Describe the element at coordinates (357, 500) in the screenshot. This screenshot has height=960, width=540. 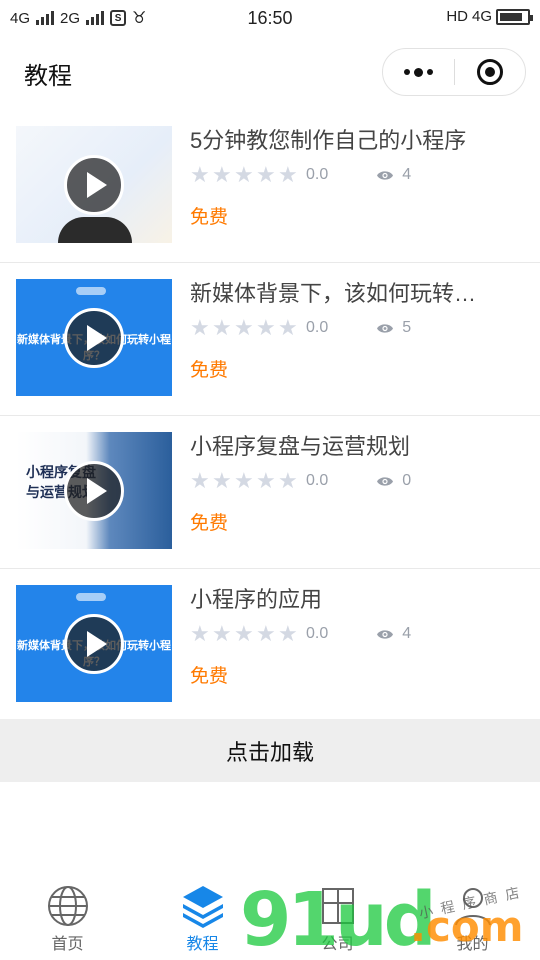
I see `course-info: 小程序复盘与运营规划 ★ ★ ★ ★ ★ 0.0 0 免费` at that location.